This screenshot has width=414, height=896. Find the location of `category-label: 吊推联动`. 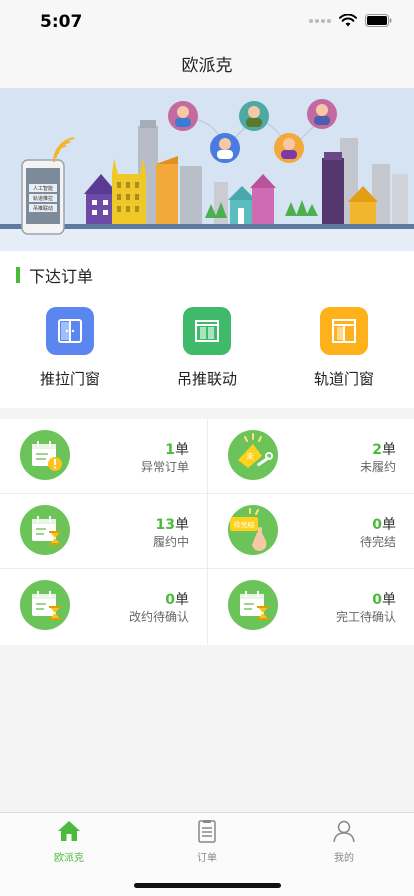

category-label: 吊推联动 is located at coordinates (206, 379).